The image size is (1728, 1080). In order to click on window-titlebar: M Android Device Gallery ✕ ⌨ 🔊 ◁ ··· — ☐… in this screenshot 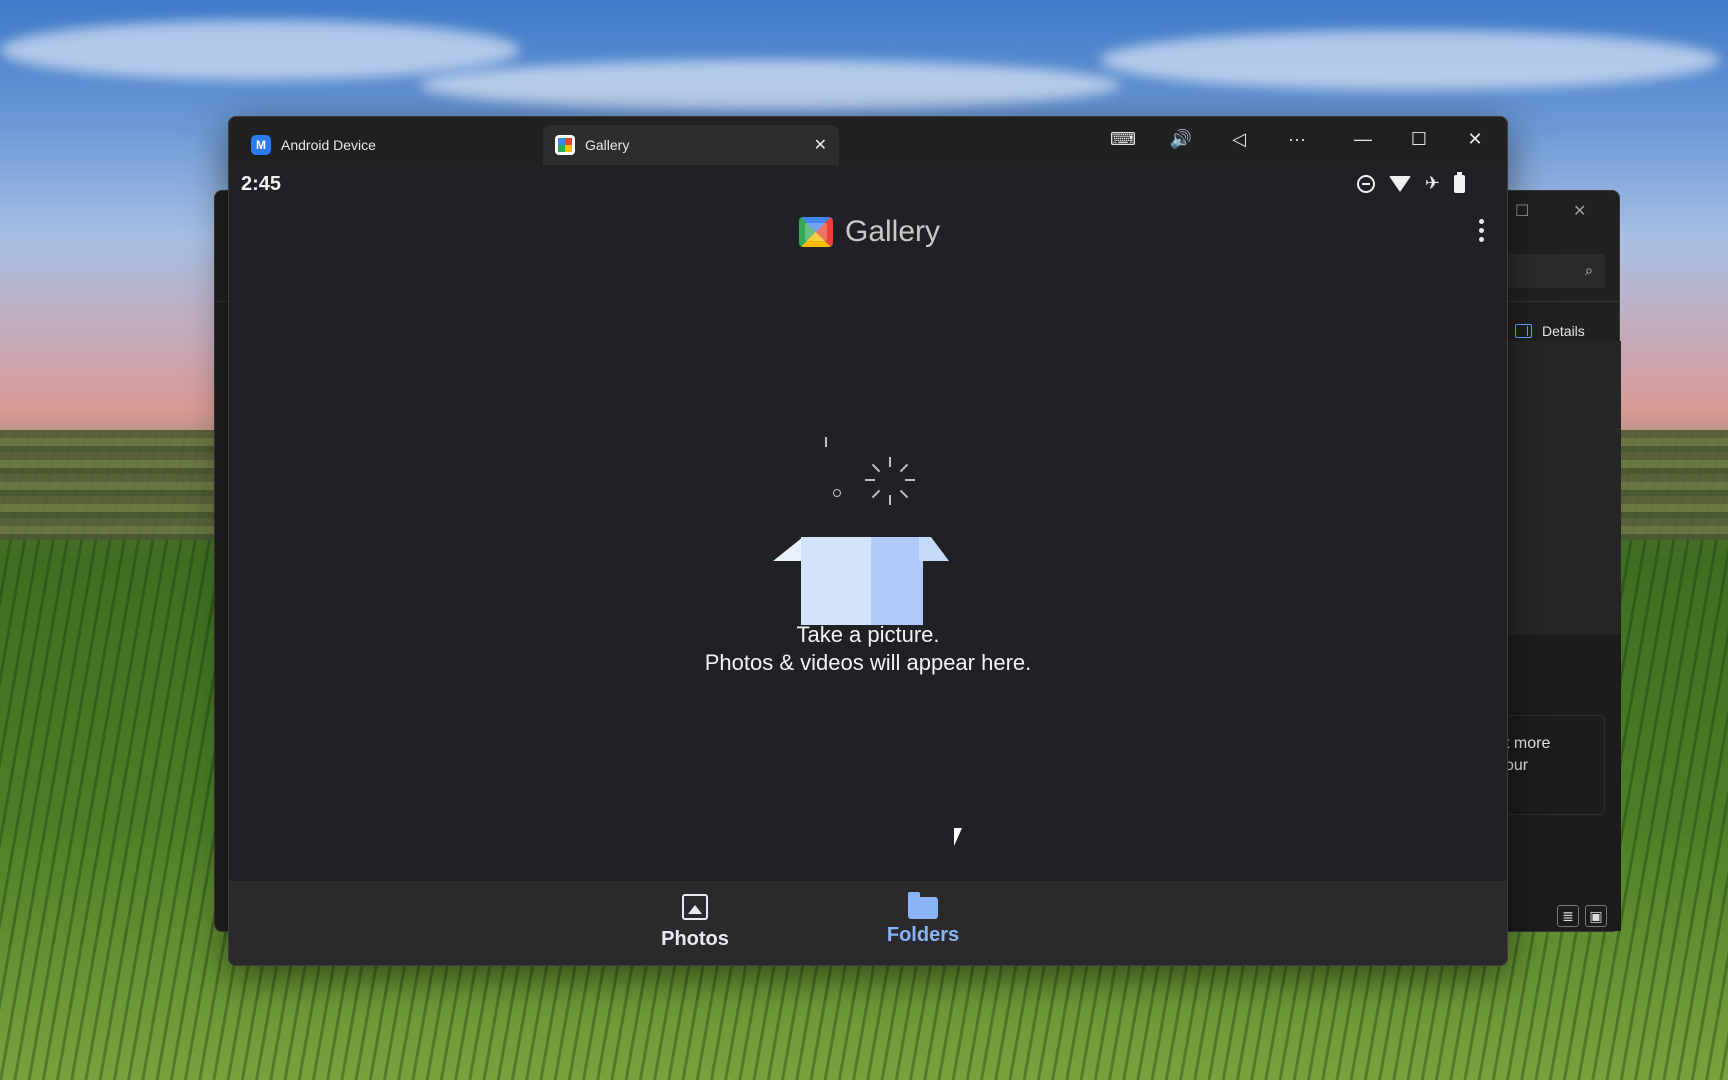, I will do `click(868, 141)`.